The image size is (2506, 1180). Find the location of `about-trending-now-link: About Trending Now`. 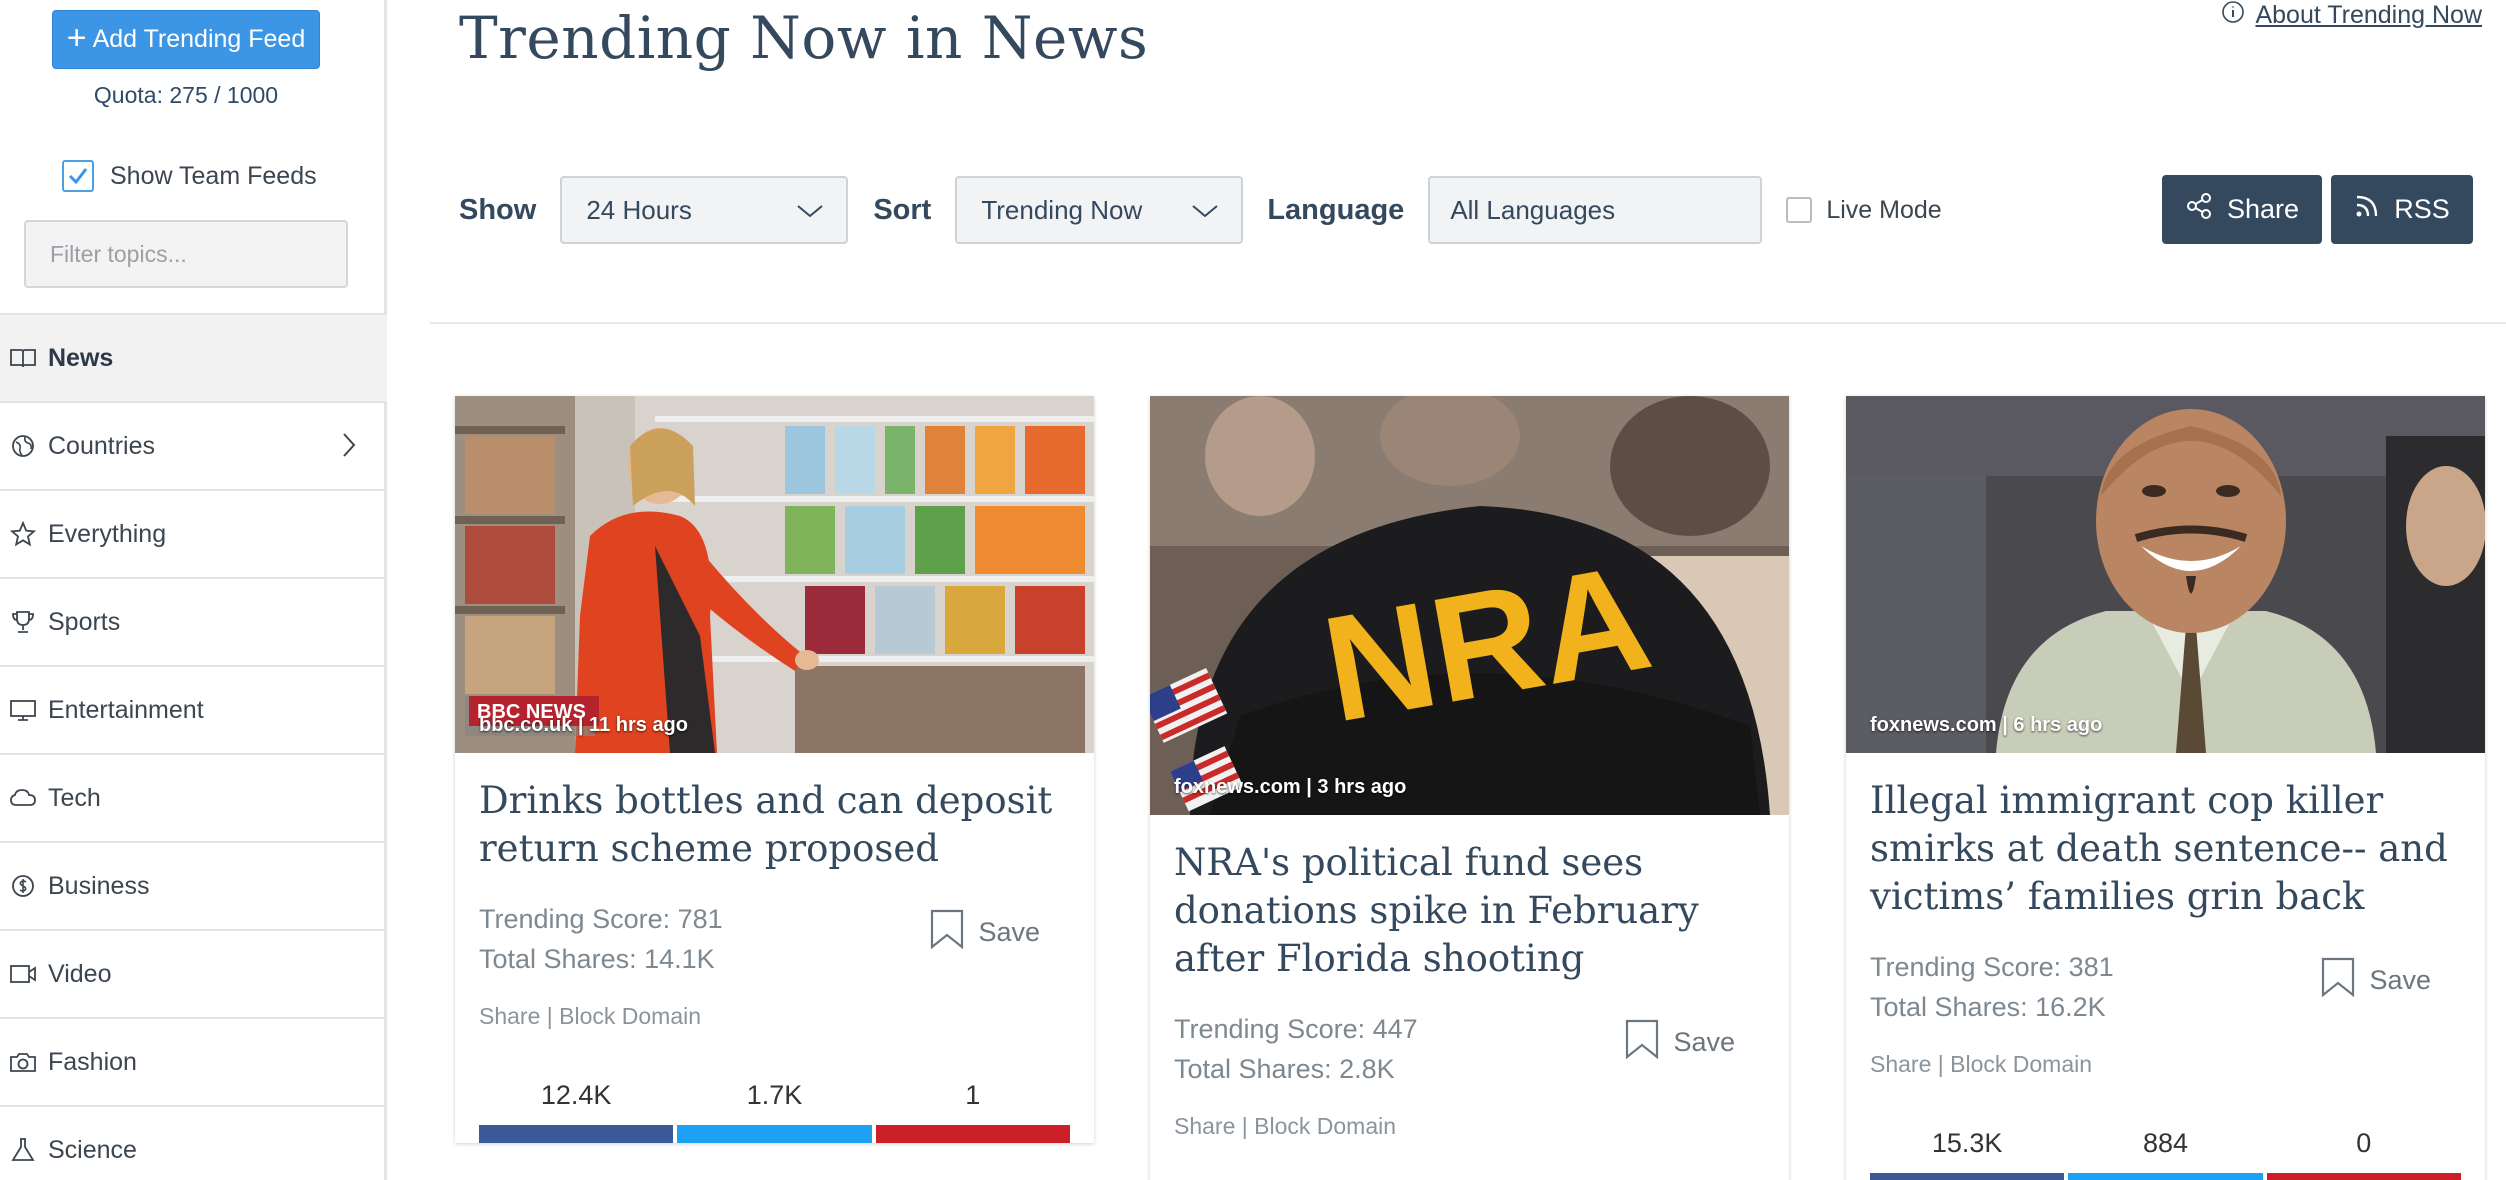

about-trending-now-link: About Trending Now is located at coordinates (2368, 15).